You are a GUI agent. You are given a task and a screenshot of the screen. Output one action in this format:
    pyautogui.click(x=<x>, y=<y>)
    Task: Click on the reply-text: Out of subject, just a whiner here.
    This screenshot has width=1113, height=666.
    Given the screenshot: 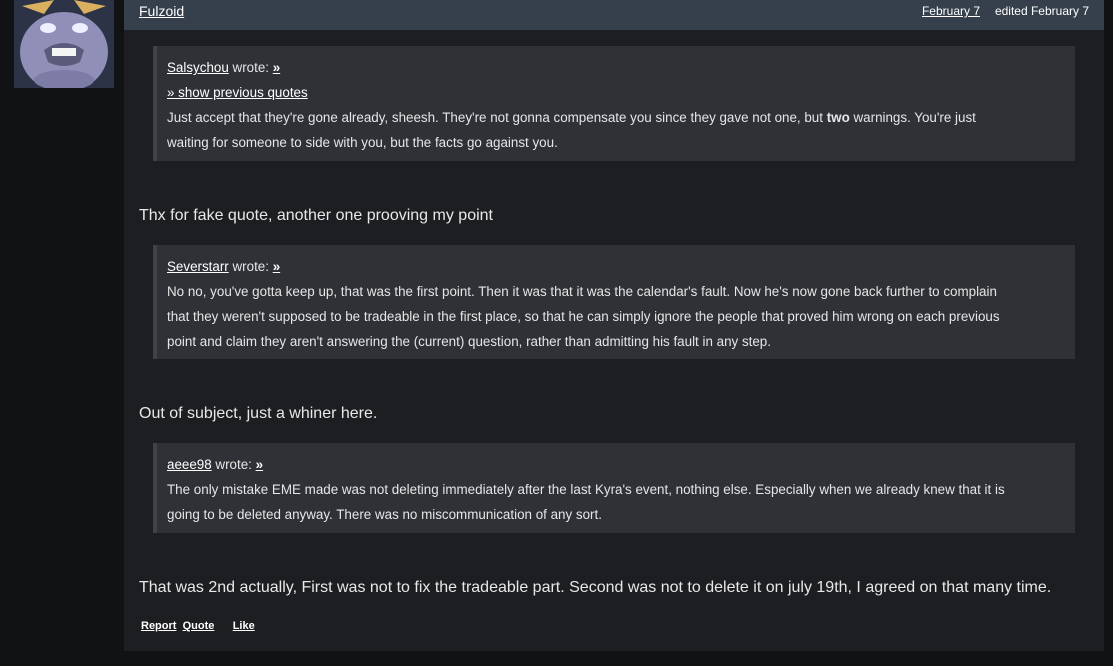 What is the action you would take?
    pyautogui.click(x=258, y=413)
    